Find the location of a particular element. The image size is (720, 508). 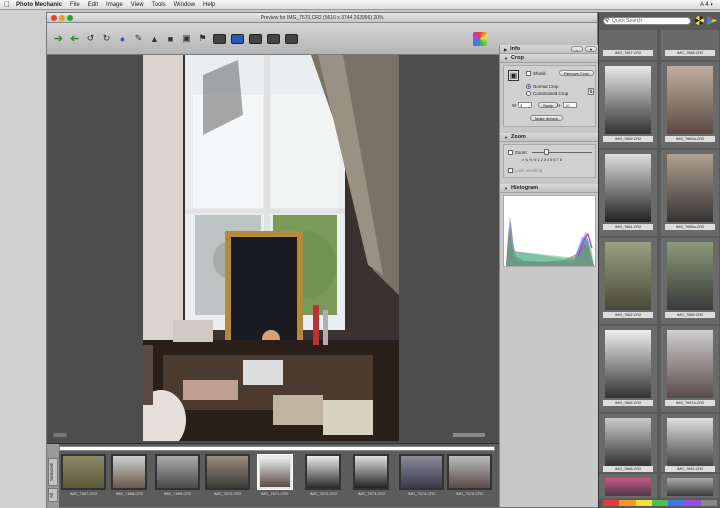

rotate-left-icon: ↺ is located at coordinates (90, 38).